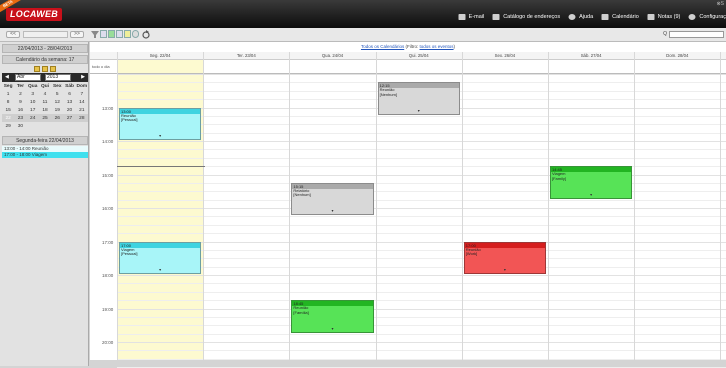  I want to click on calendar-event: 12:15 Reunião [Nenhum] ▾, so click(418, 98).